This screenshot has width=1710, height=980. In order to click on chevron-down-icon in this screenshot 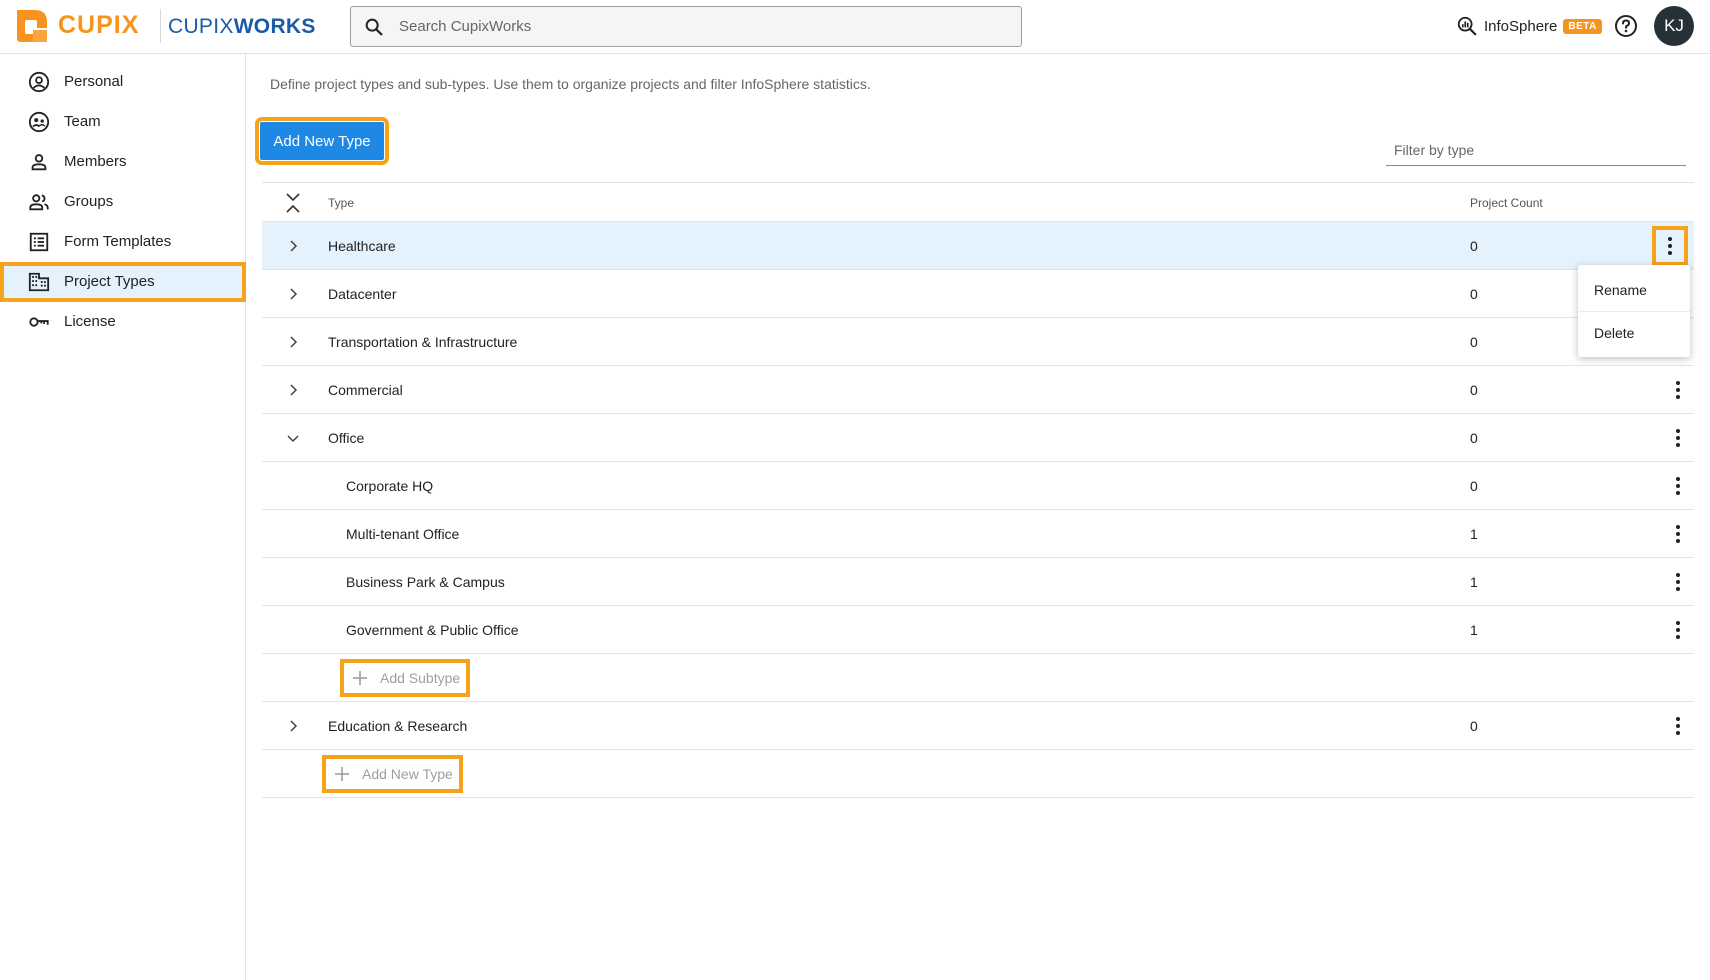, I will do `click(293, 438)`.